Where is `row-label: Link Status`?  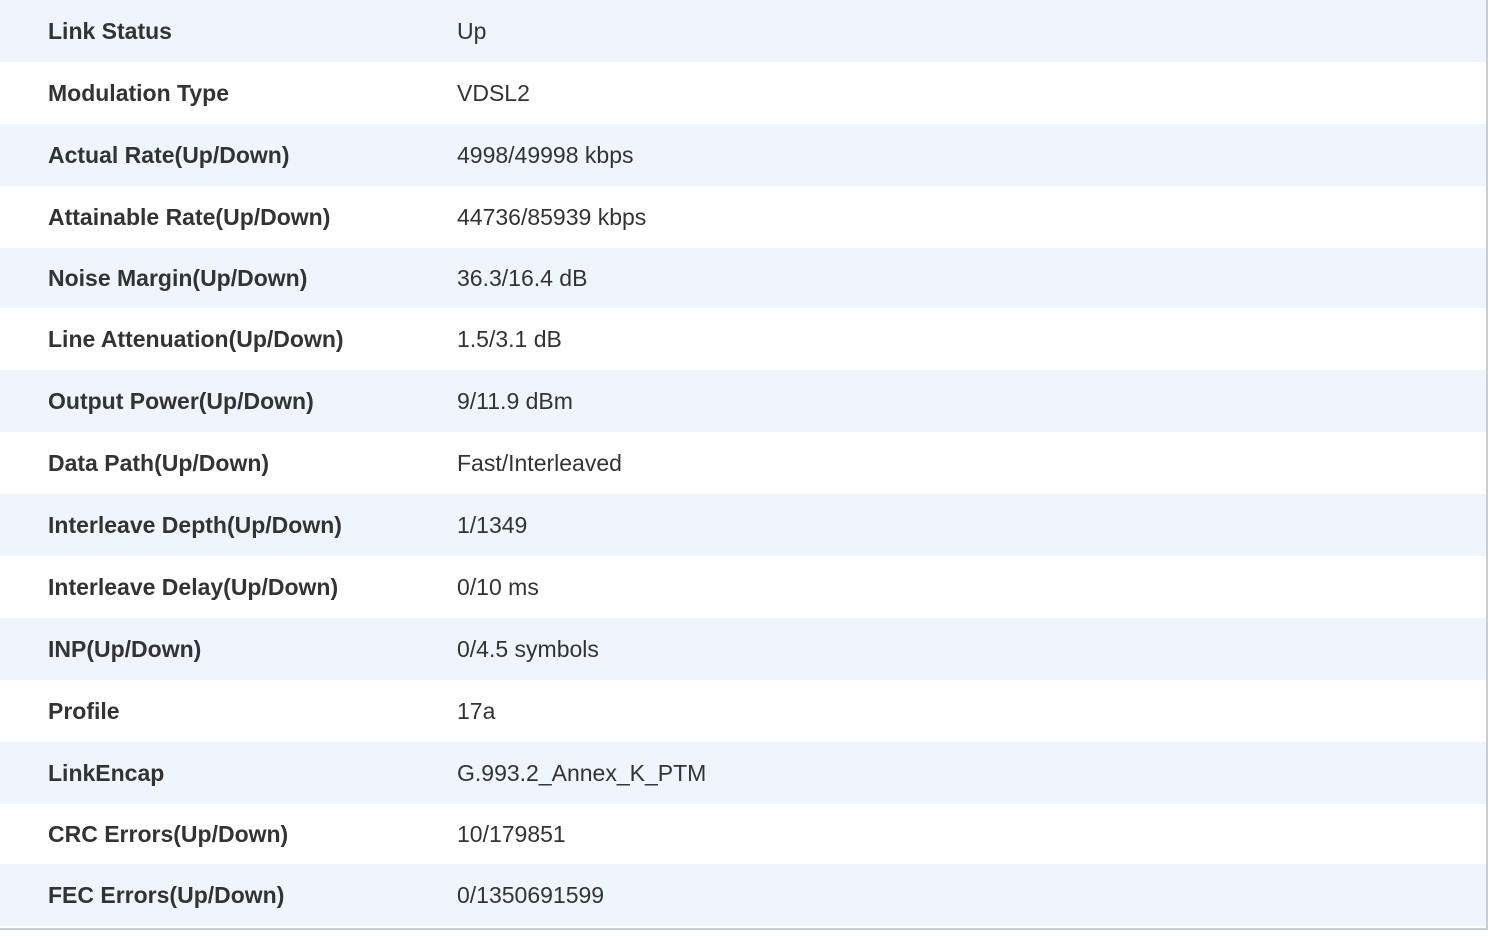
row-label: Link Status is located at coordinates (110, 30).